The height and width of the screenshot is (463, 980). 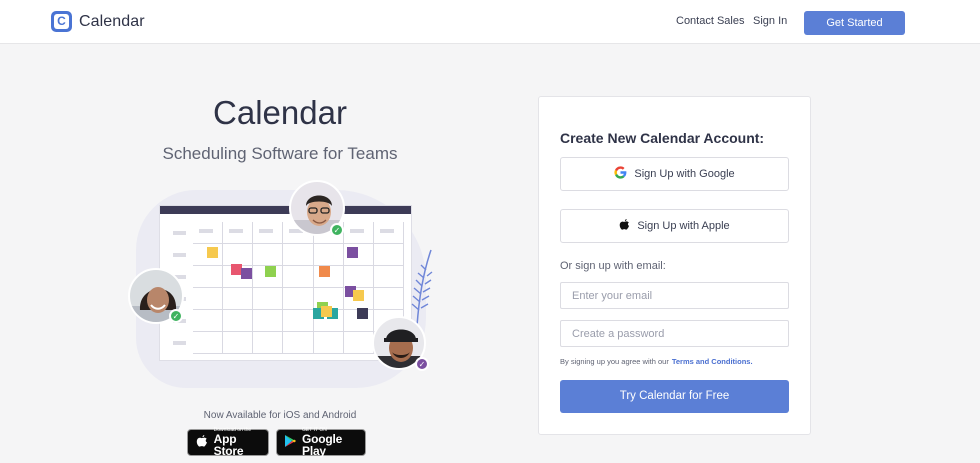 I want to click on calendar-logo-icon: C, so click(x=61, y=21).